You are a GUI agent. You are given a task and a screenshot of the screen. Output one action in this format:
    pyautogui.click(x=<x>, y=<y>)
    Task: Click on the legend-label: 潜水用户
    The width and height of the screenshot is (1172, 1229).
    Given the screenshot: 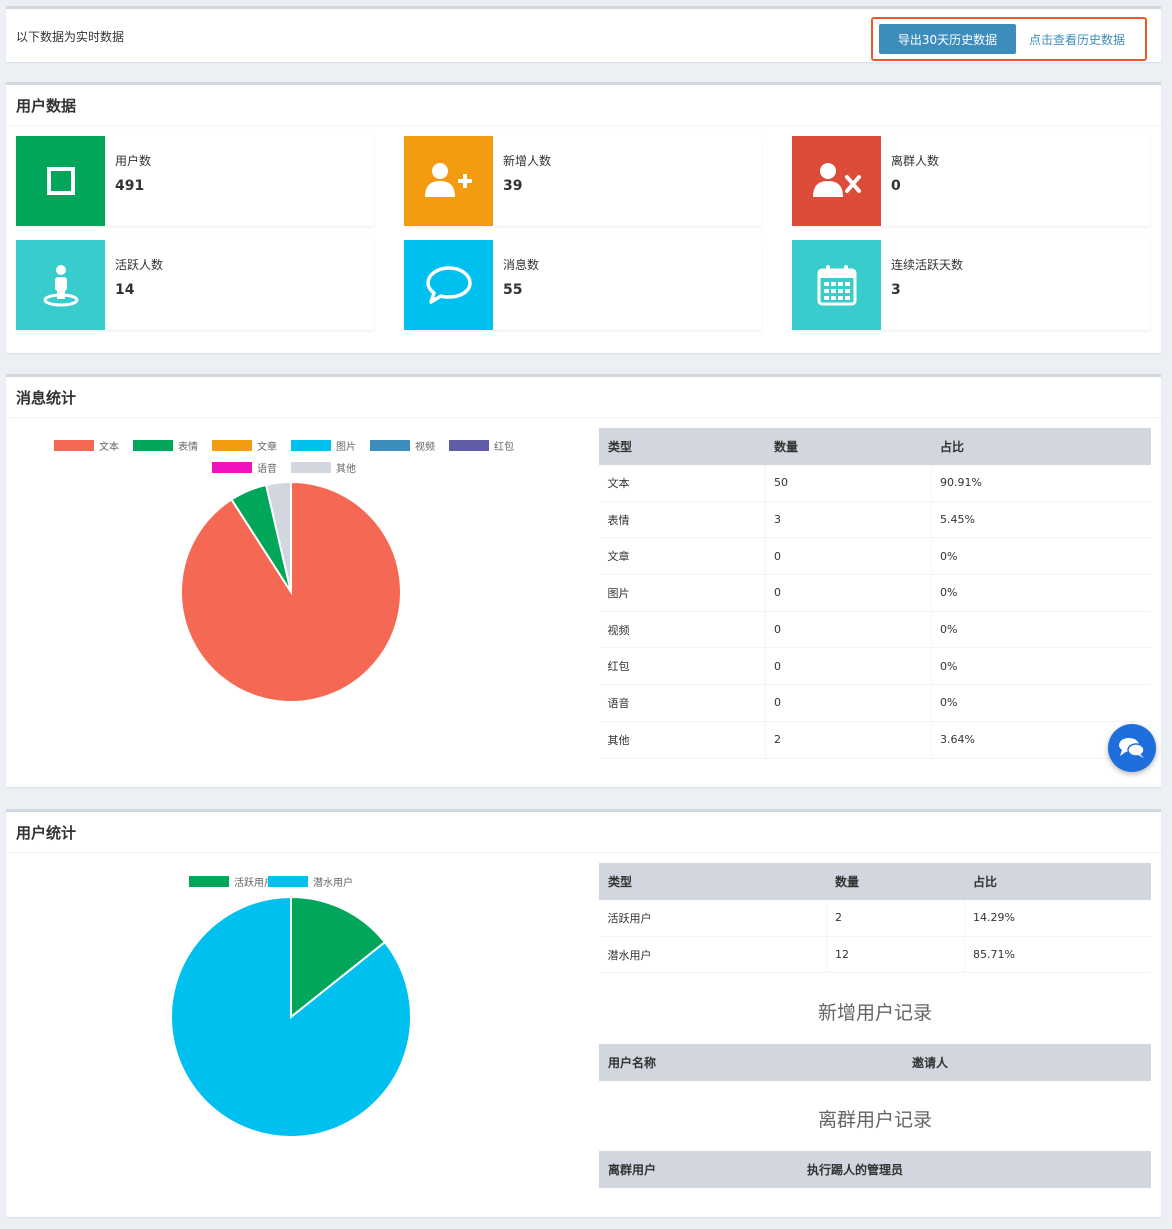 What is the action you would take?
    pyautogui.click(x=333, y=883)
    